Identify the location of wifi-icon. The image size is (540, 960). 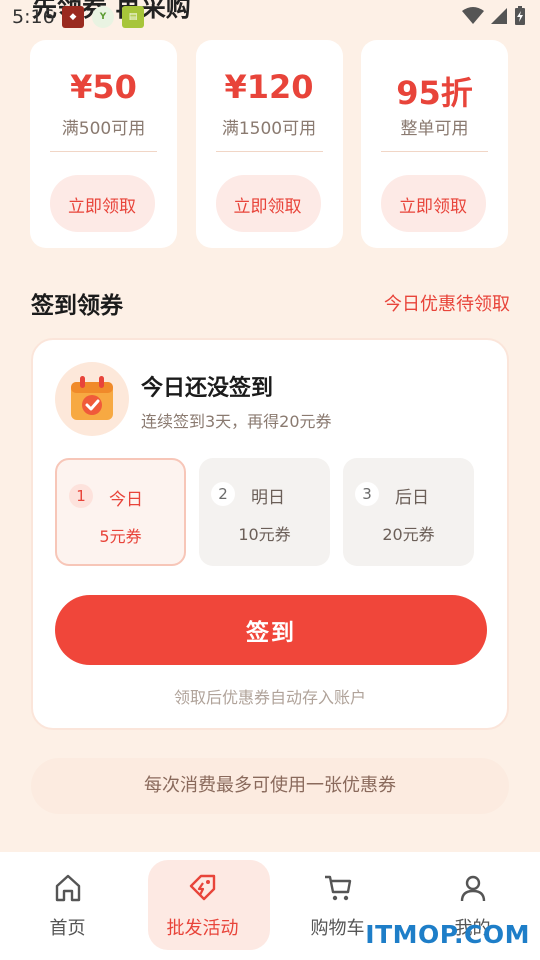
(473, 15).